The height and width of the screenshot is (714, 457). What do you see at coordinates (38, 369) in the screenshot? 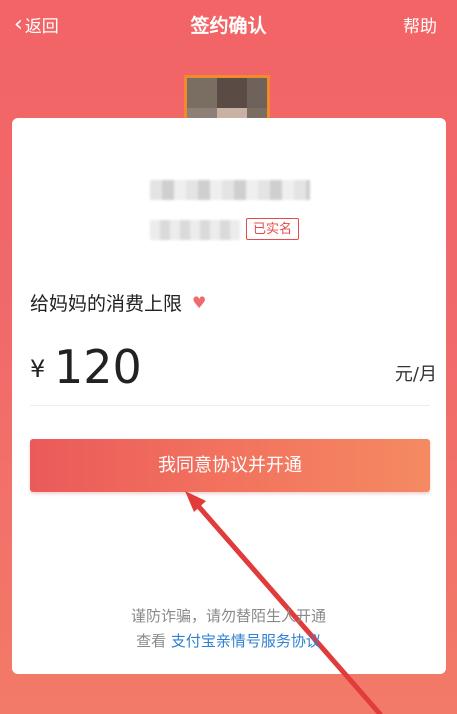
I see `currency-symbol: ¥` at bounding box center [38, 369].